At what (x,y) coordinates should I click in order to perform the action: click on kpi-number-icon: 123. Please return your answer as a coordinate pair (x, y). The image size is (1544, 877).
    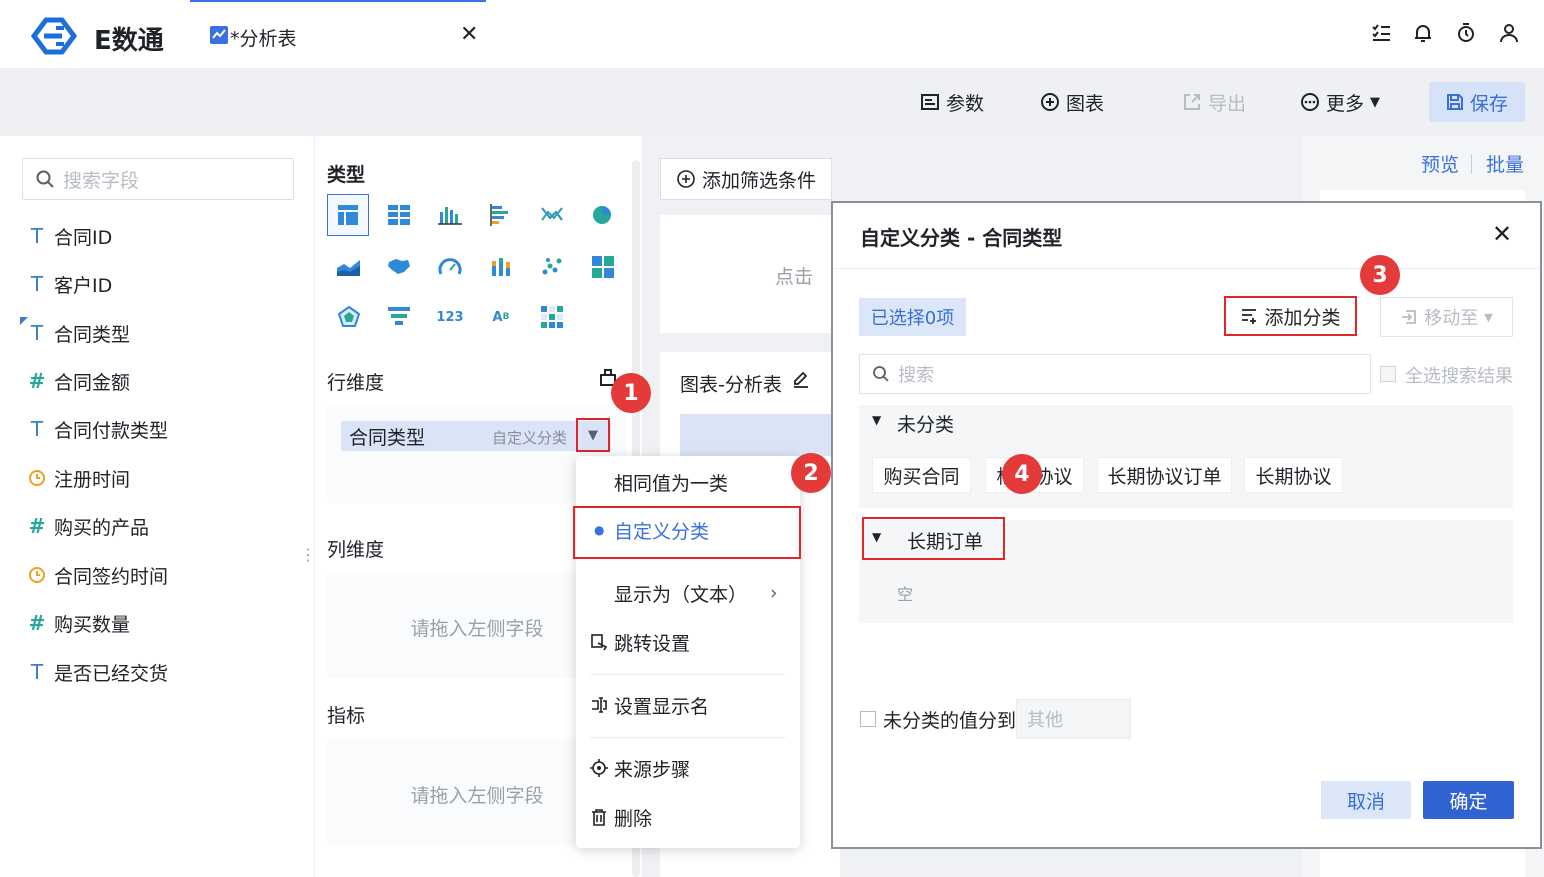
    Looking at the image, I should click on (450, 317).